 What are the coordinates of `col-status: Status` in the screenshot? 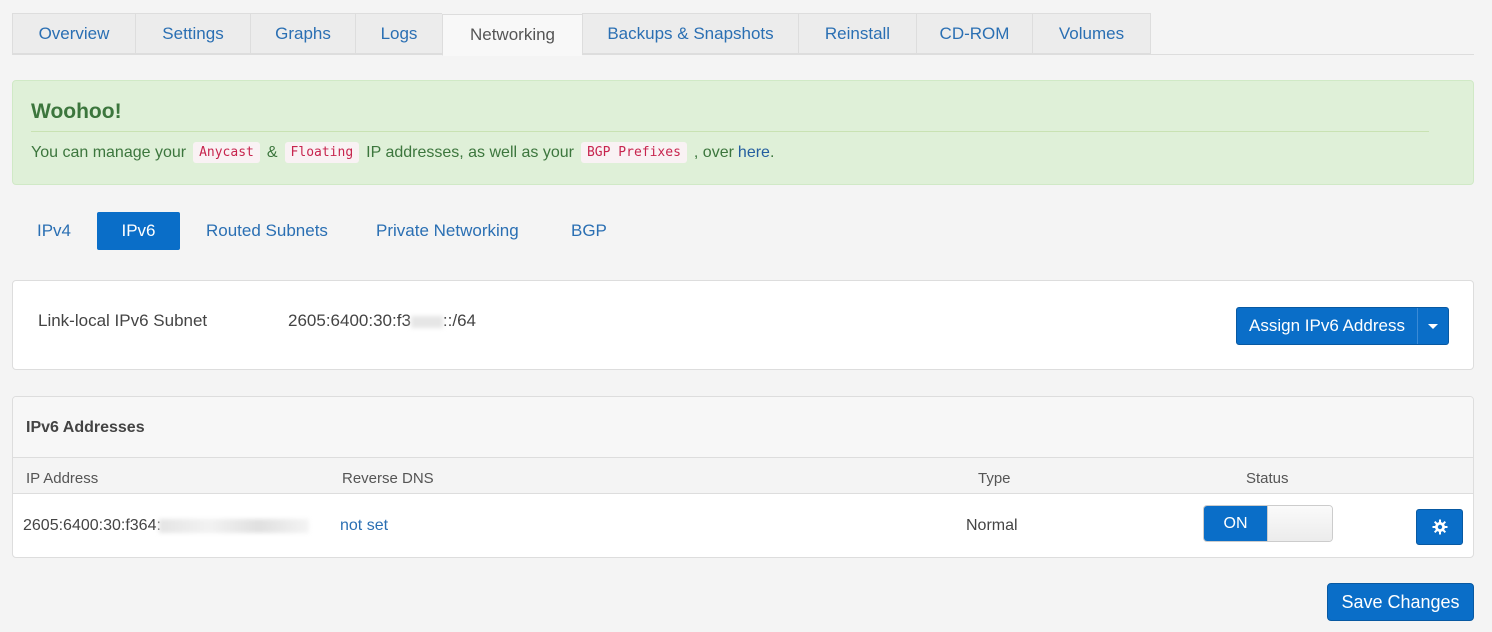 It's located at (1267, 478).